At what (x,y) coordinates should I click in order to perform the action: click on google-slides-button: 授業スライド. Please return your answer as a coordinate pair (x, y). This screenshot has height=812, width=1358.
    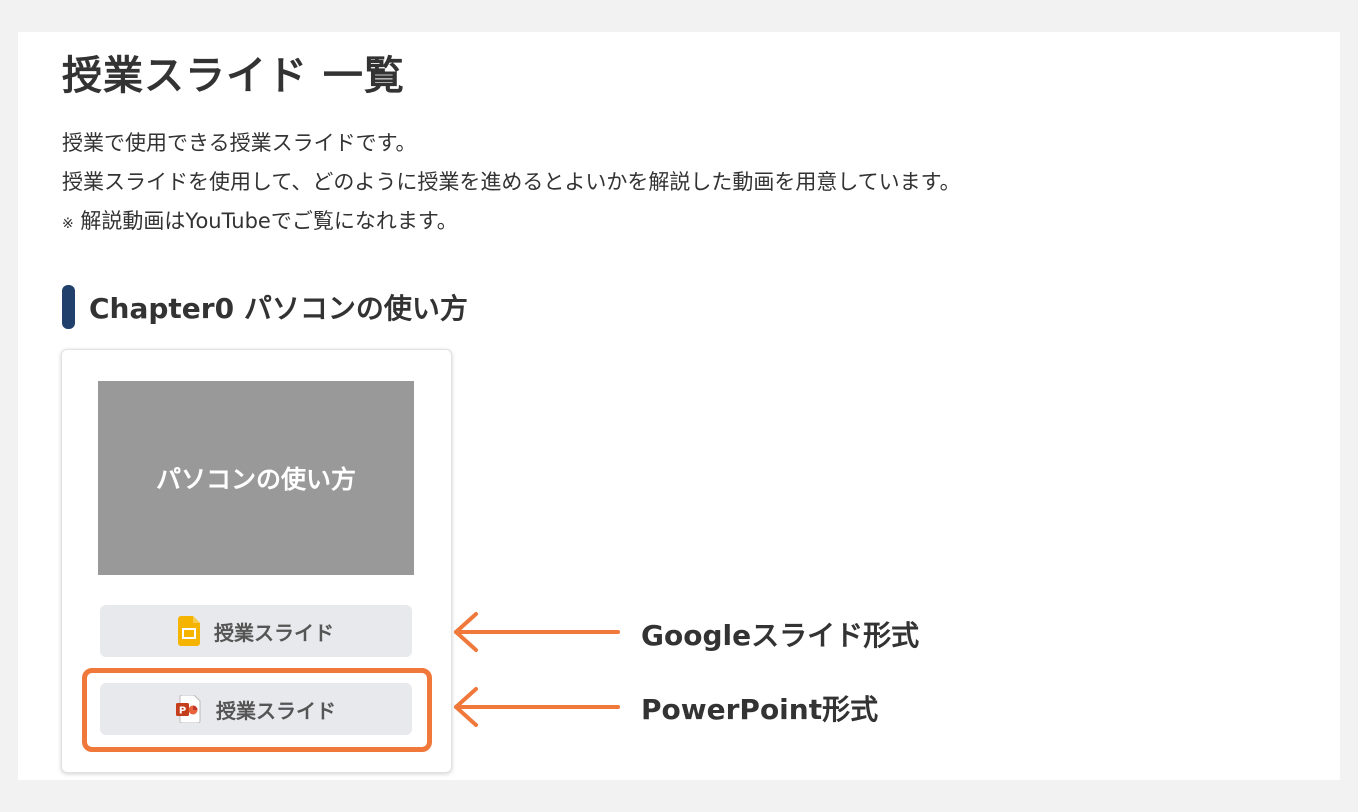
    Looking at the image, I should click on (256, 631).